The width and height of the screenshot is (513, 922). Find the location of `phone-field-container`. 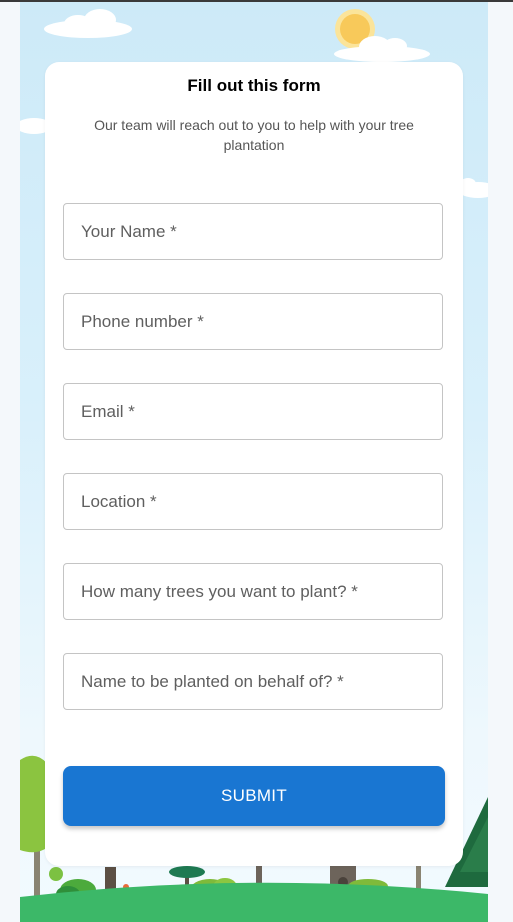

phone-field-container is located at coordinates (253, 321).